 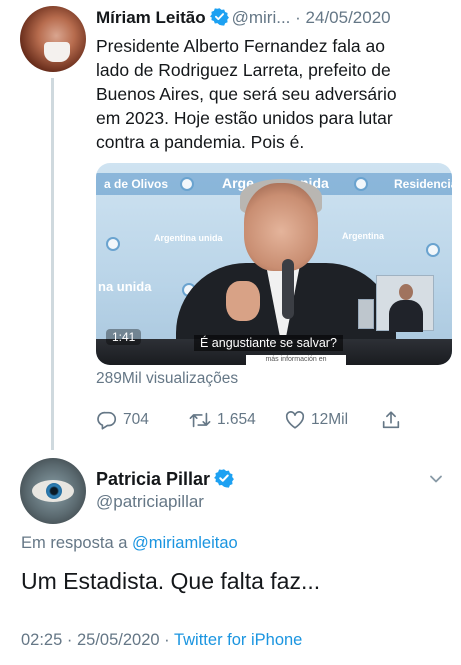 I want to click on tweet-header: Míriam Leitão @miri... · 24/05/2020, so click(x=274, y=18).